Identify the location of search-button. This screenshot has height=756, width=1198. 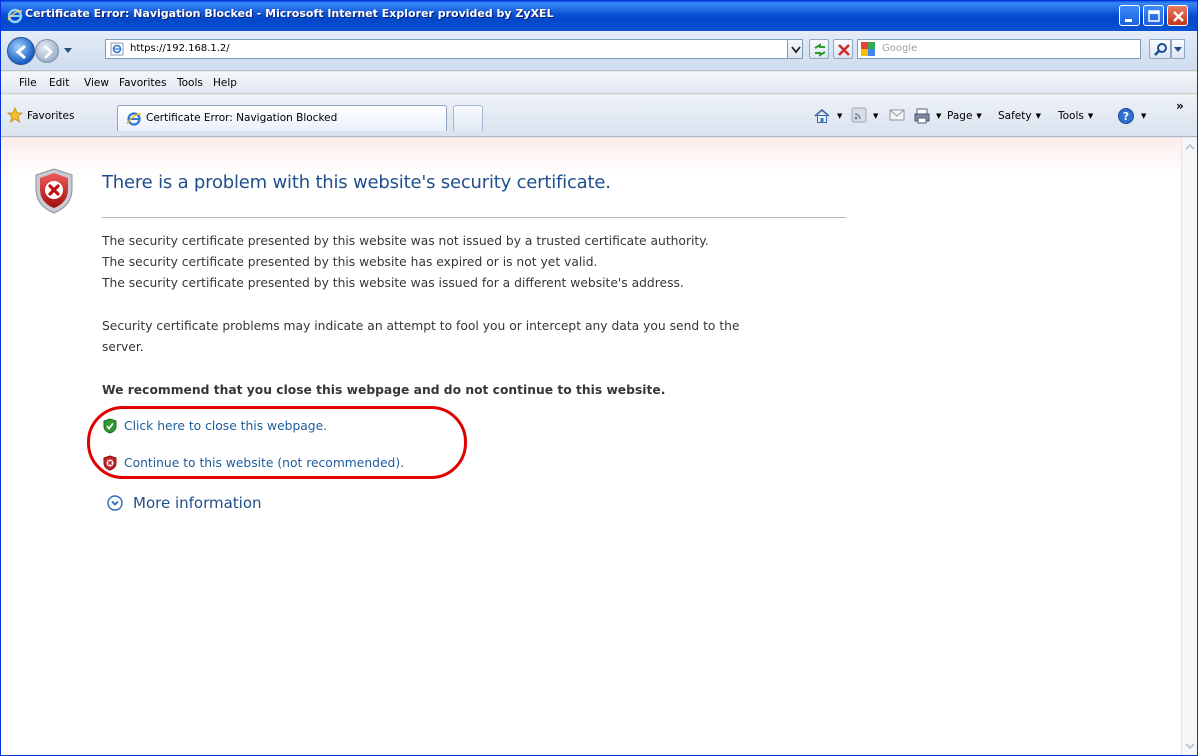
(1160, 49).